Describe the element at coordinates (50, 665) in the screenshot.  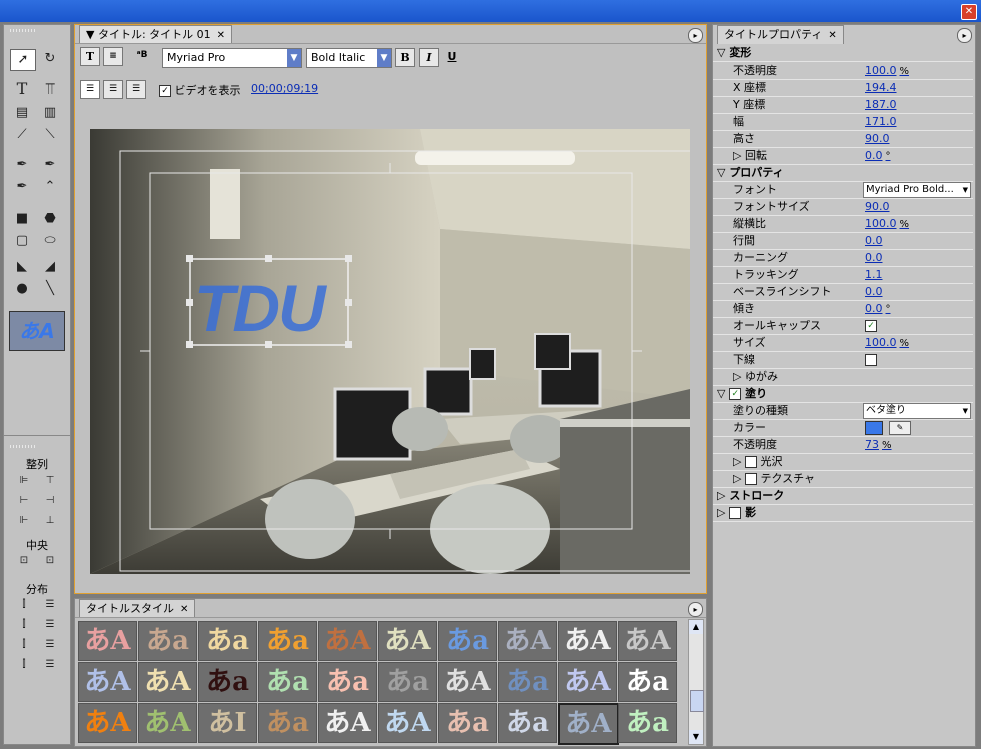
I see `distribute-vspace-icon: ☰` at that location.